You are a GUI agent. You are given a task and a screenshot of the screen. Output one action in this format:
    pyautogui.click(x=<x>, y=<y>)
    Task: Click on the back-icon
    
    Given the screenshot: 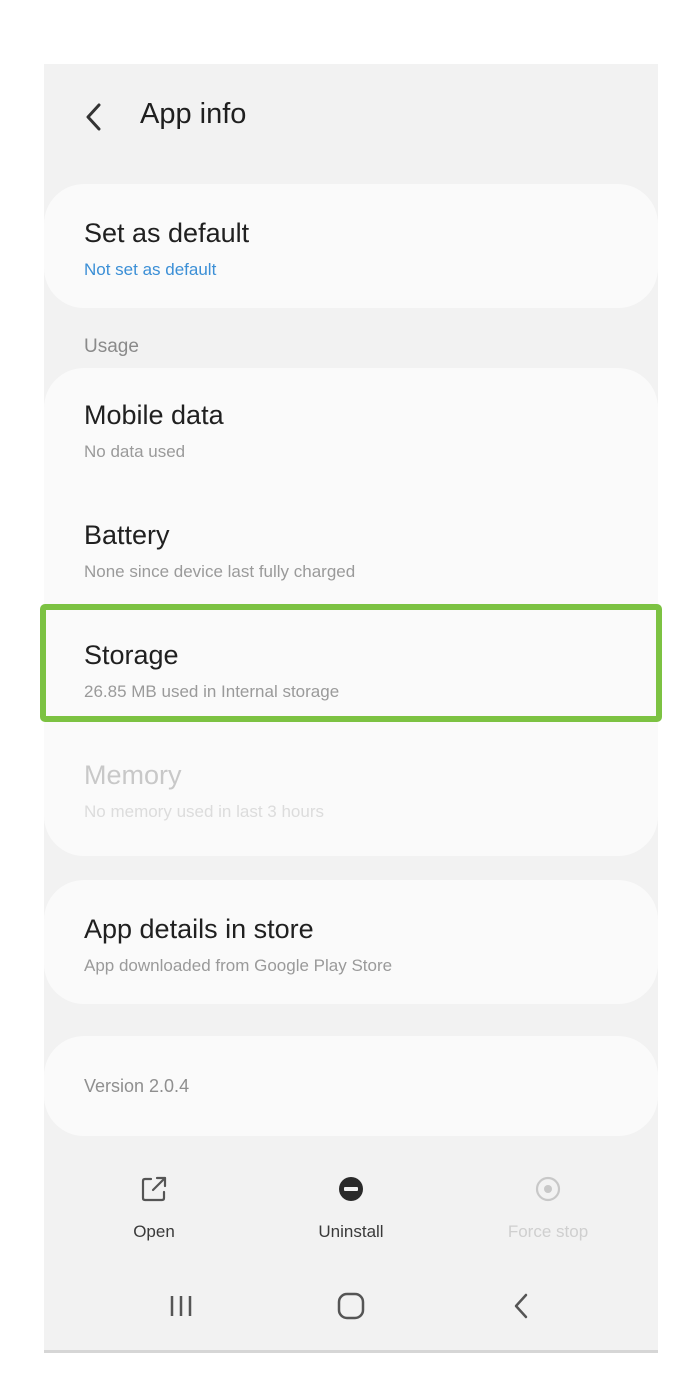 What is the action you would take?
    pyautogui.click(x=521, y=1306)
    